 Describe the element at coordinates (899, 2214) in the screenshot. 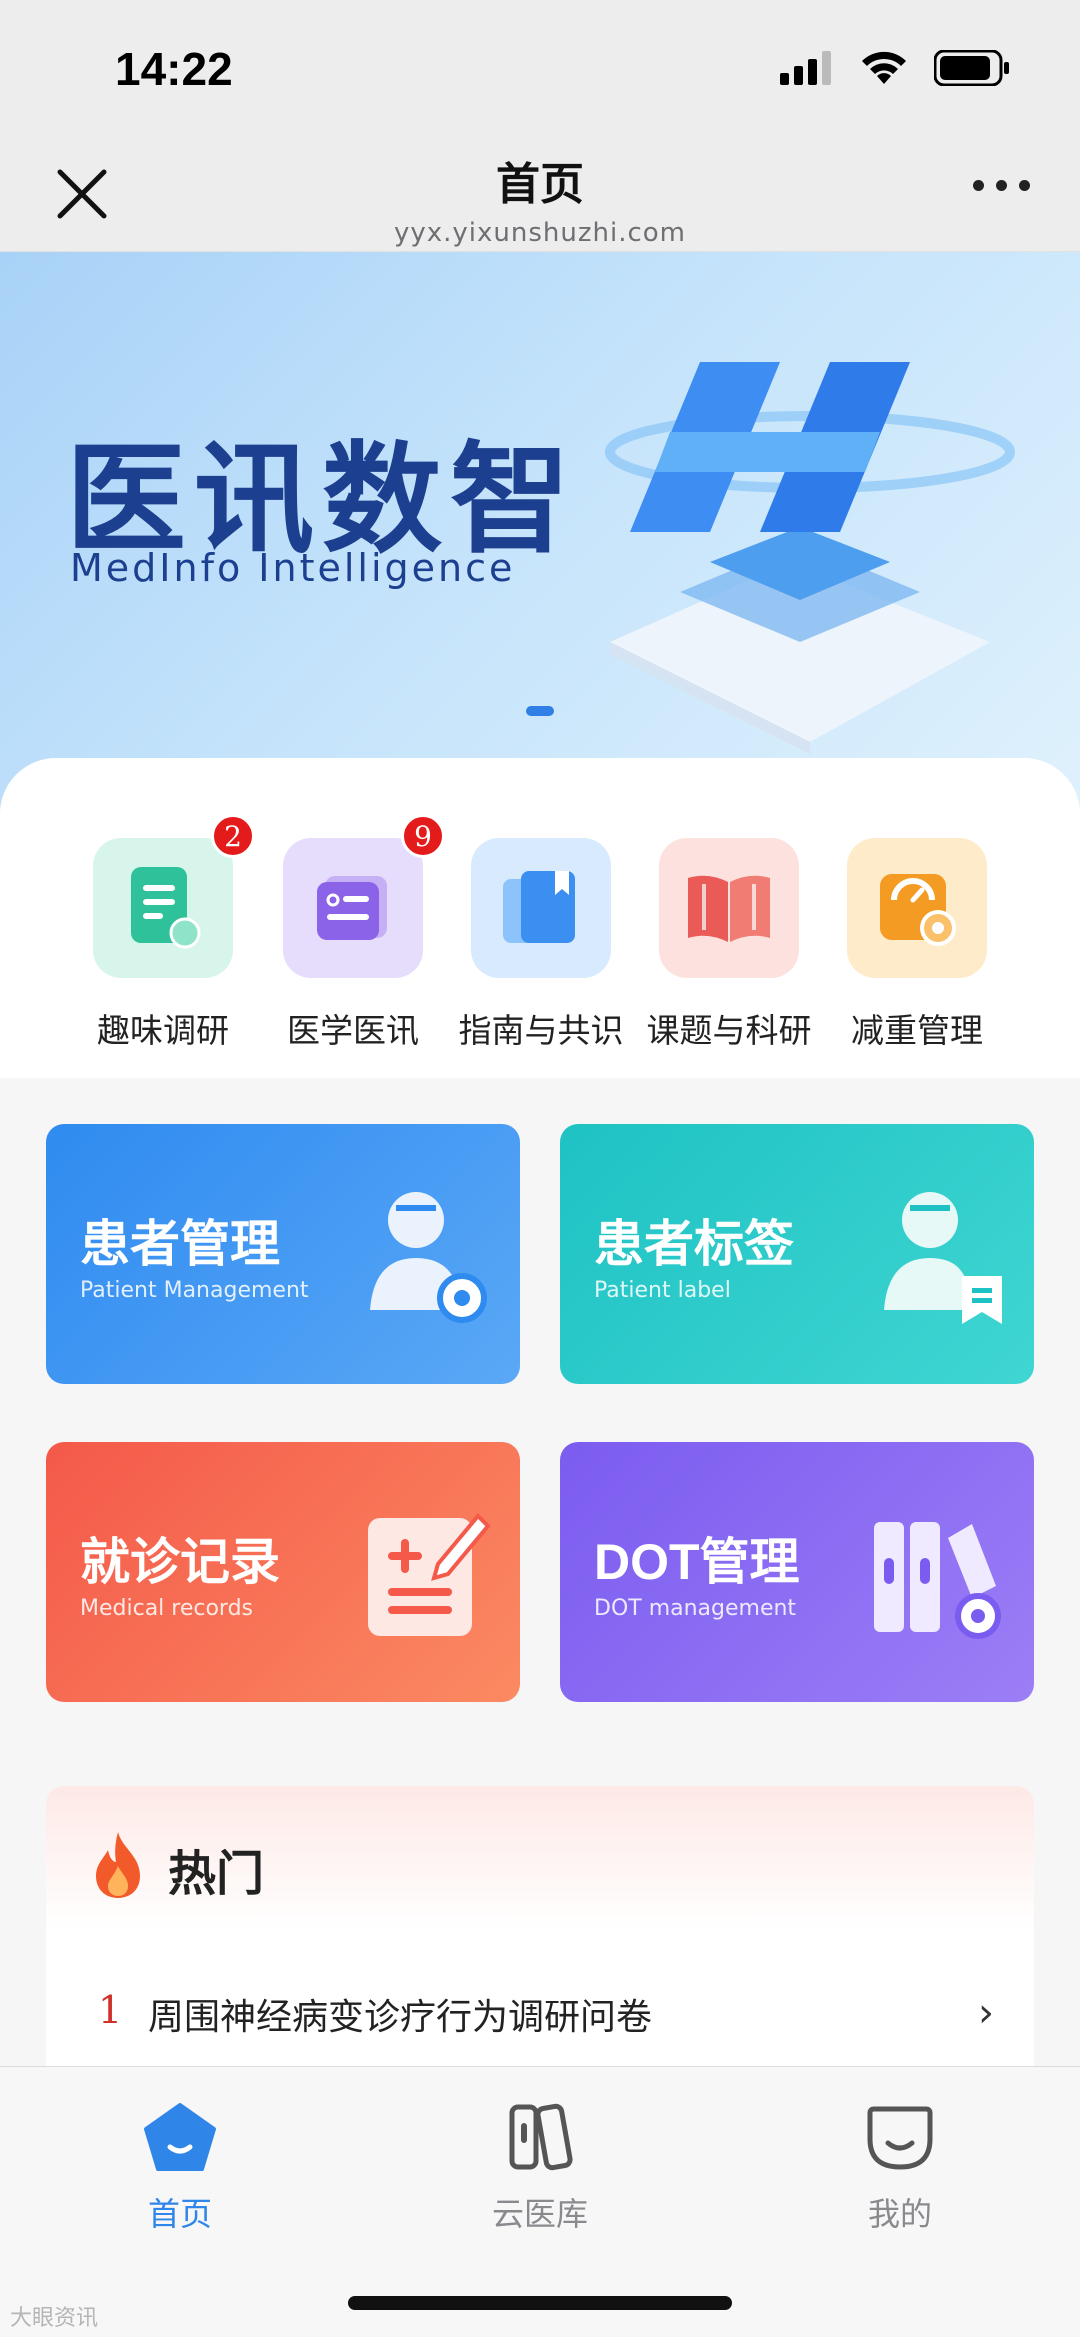

I see `tab-label: 我的` at that location.